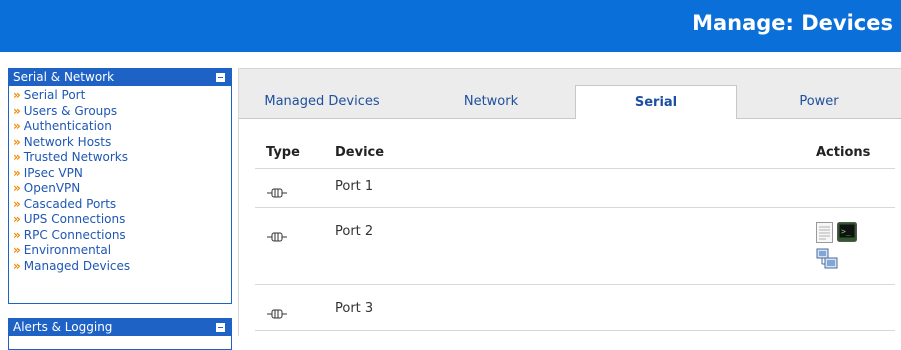  What do you see at coordinates (122, 127) in the screenshot?
I see `sidebar-item-authentication: » Authentication` at bounding box center [122, 127].